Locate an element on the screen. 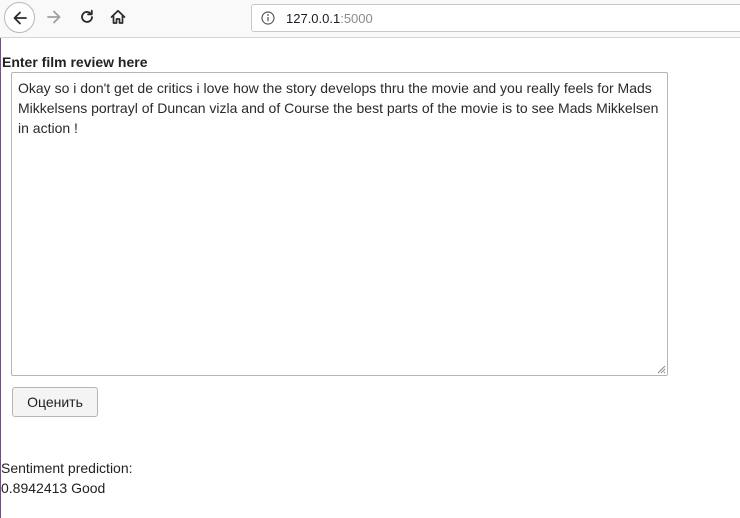 This screenshot has width=740, height=518. back-arrow-icon is located at coordinates (20, 17).